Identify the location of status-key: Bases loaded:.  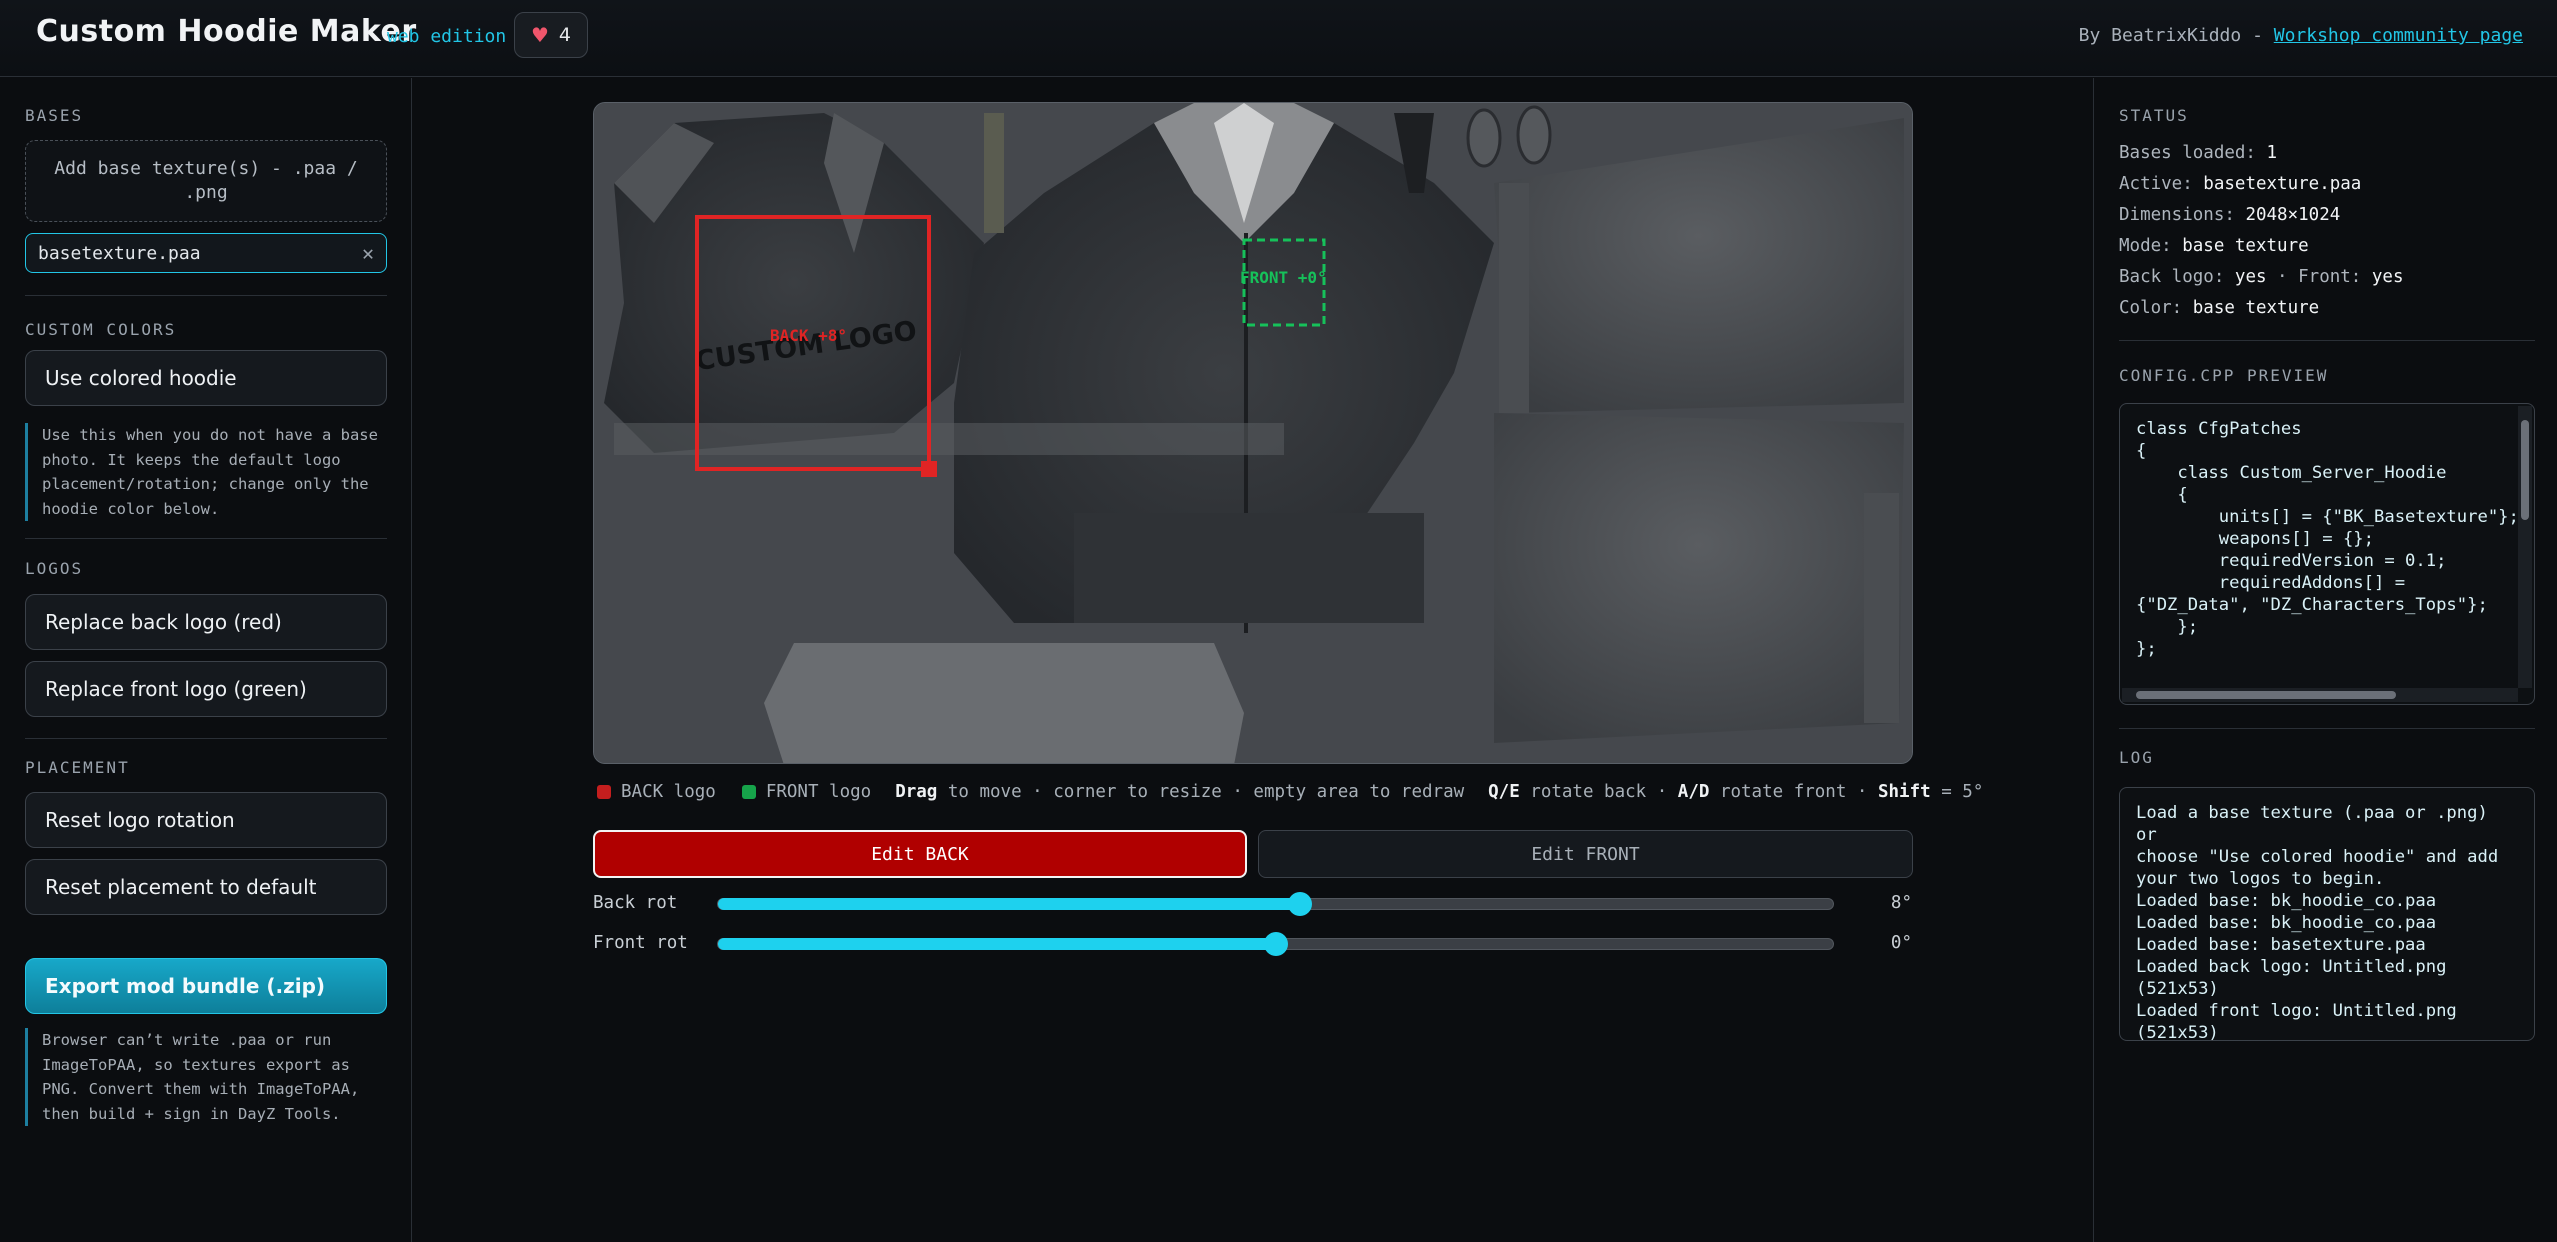
(2193, 153).